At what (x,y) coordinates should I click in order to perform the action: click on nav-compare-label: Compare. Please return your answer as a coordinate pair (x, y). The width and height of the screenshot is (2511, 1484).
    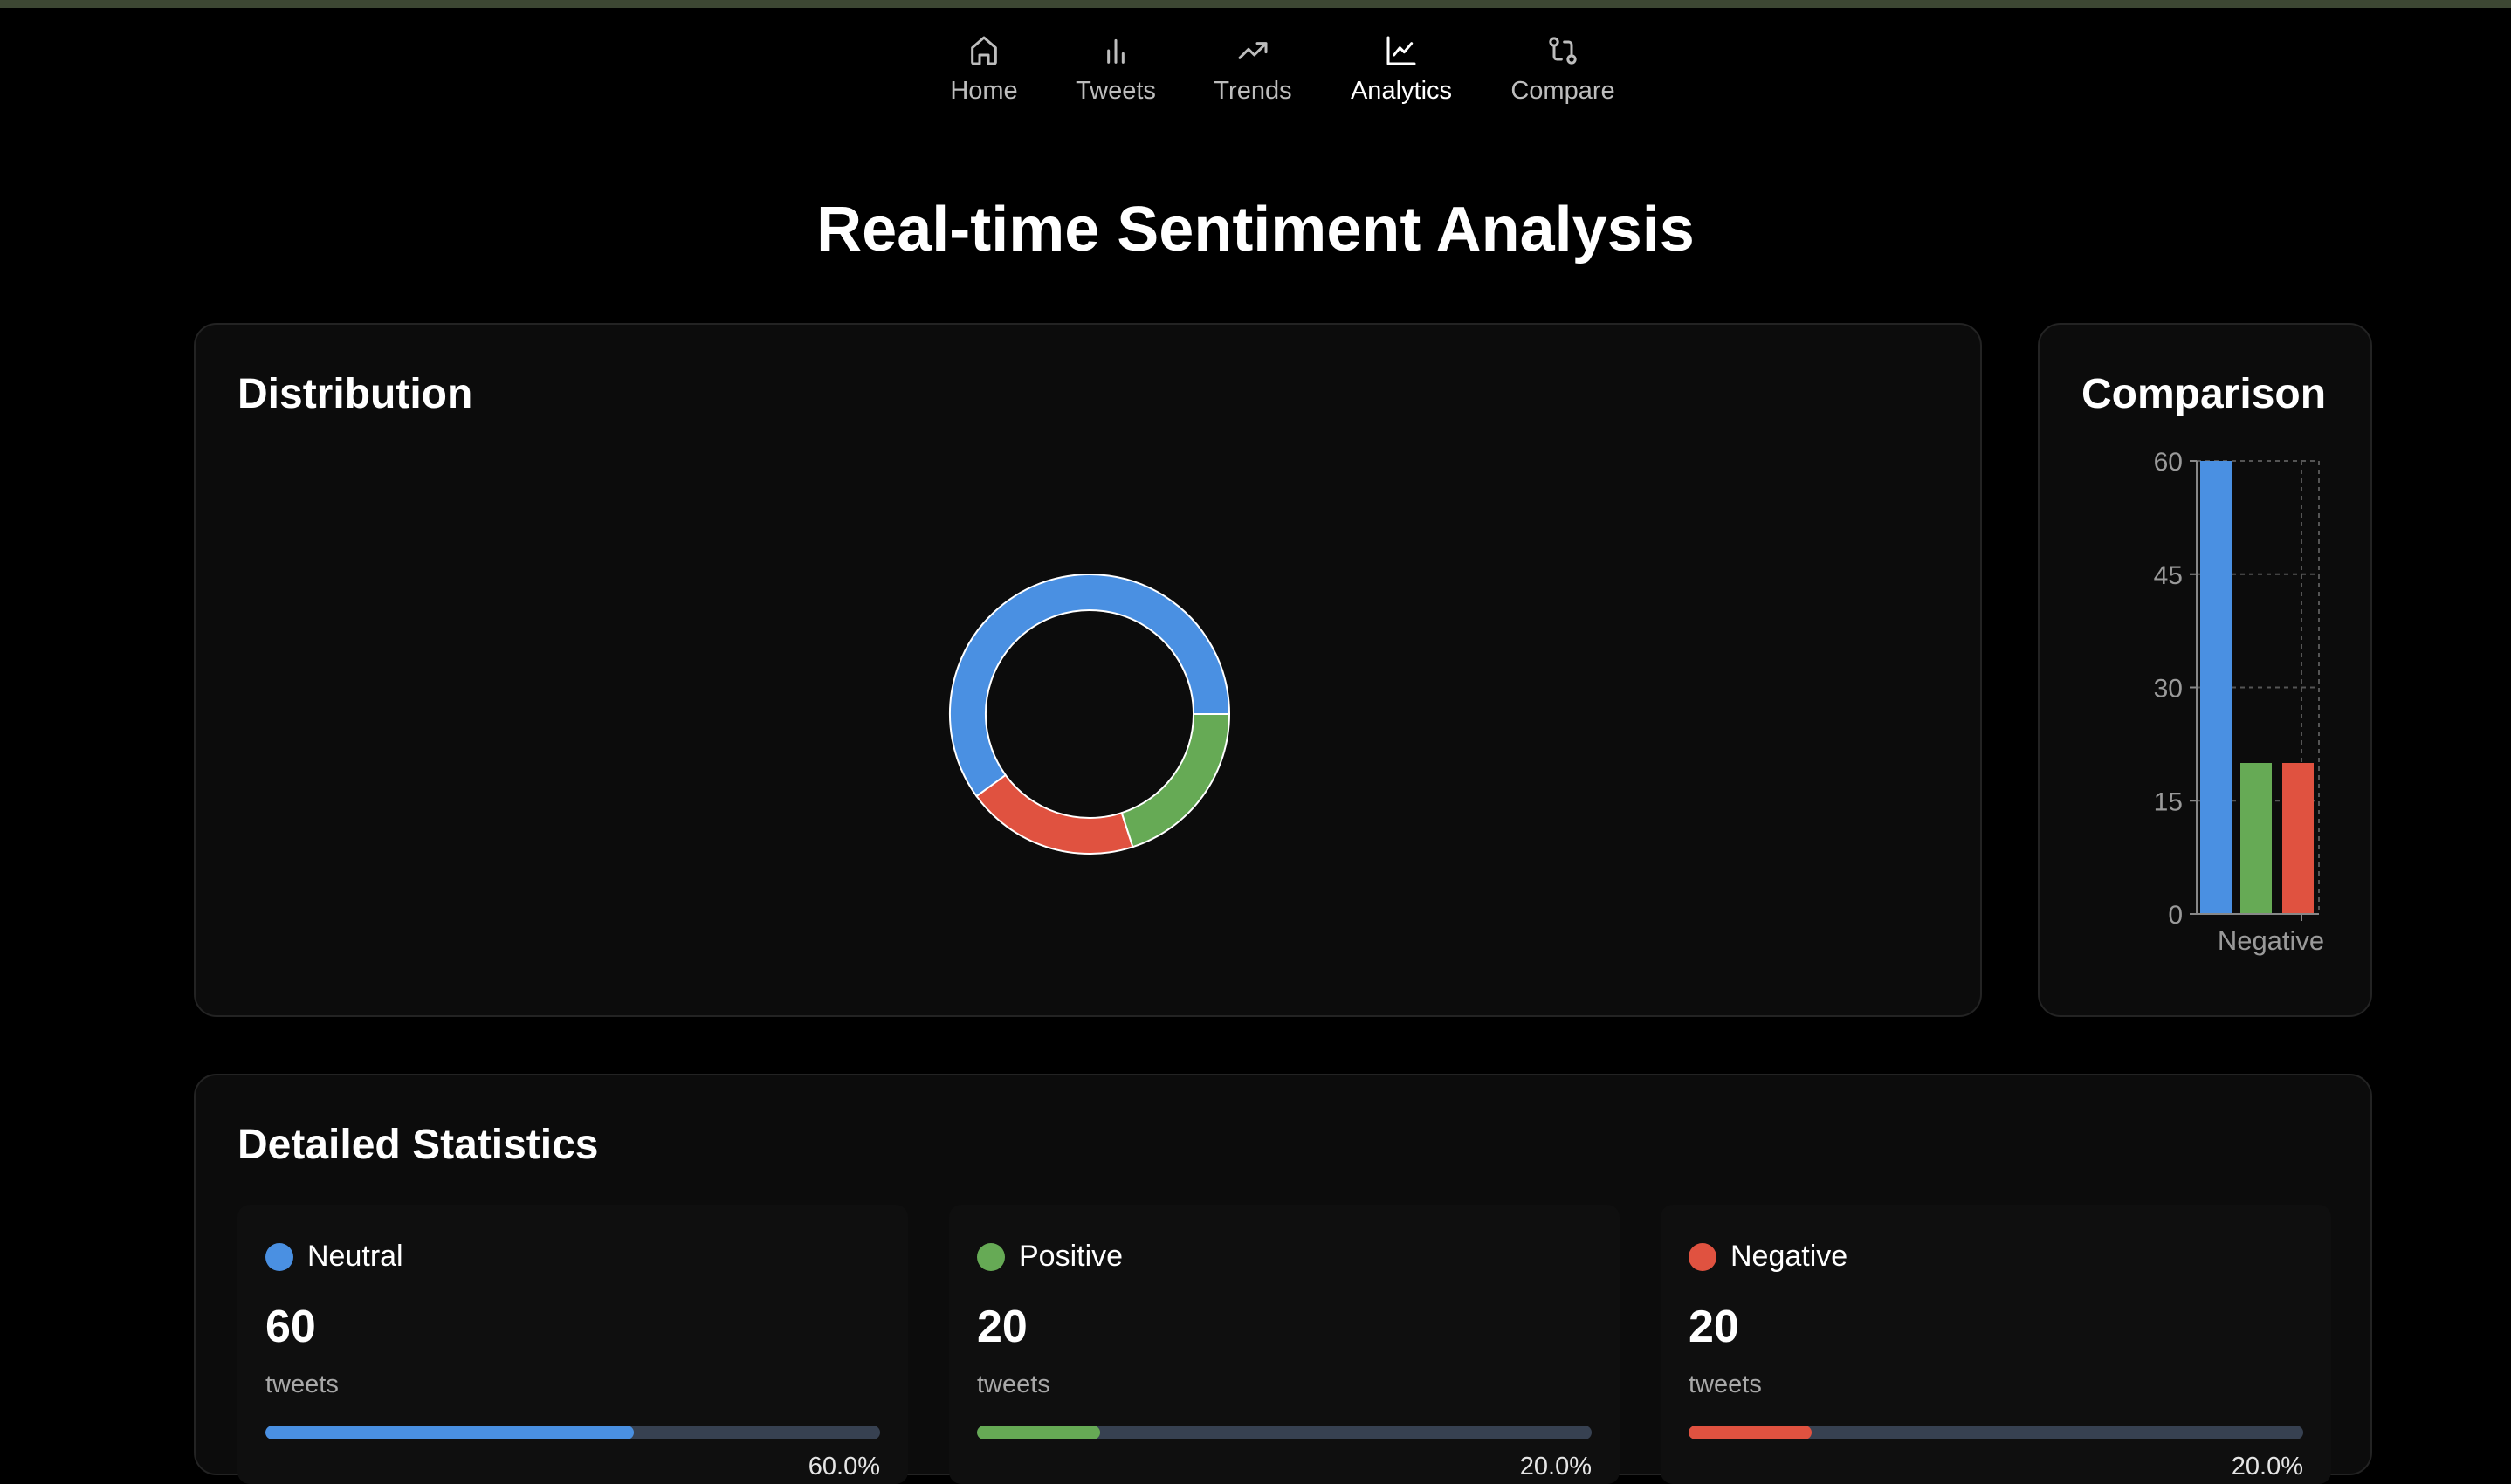
    Looking at the image, I should click on (1562, 91).